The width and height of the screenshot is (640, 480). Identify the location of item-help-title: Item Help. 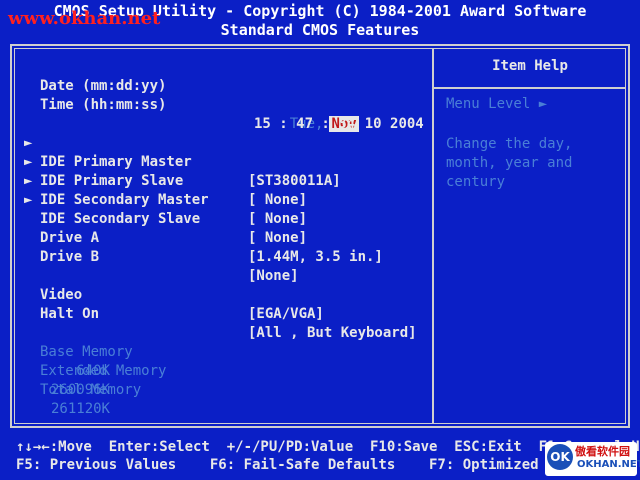
(530, 66).